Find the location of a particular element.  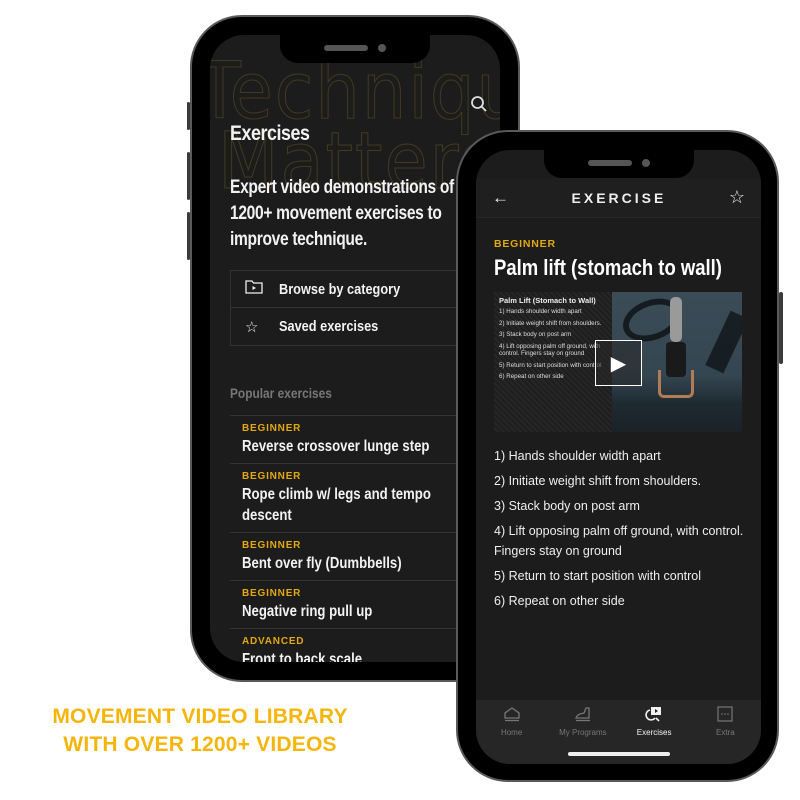

video-overlay-title: Palm Lift (Stomach to Wall) is located at coordinates (547, 300).